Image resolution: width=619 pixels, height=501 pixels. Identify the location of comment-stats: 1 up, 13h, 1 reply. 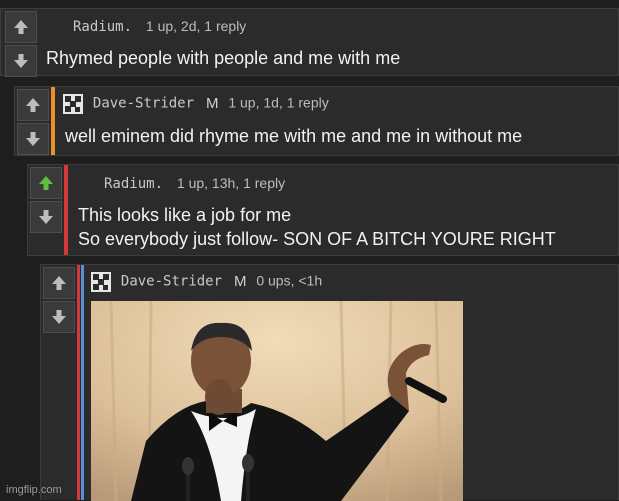
(231, 183).